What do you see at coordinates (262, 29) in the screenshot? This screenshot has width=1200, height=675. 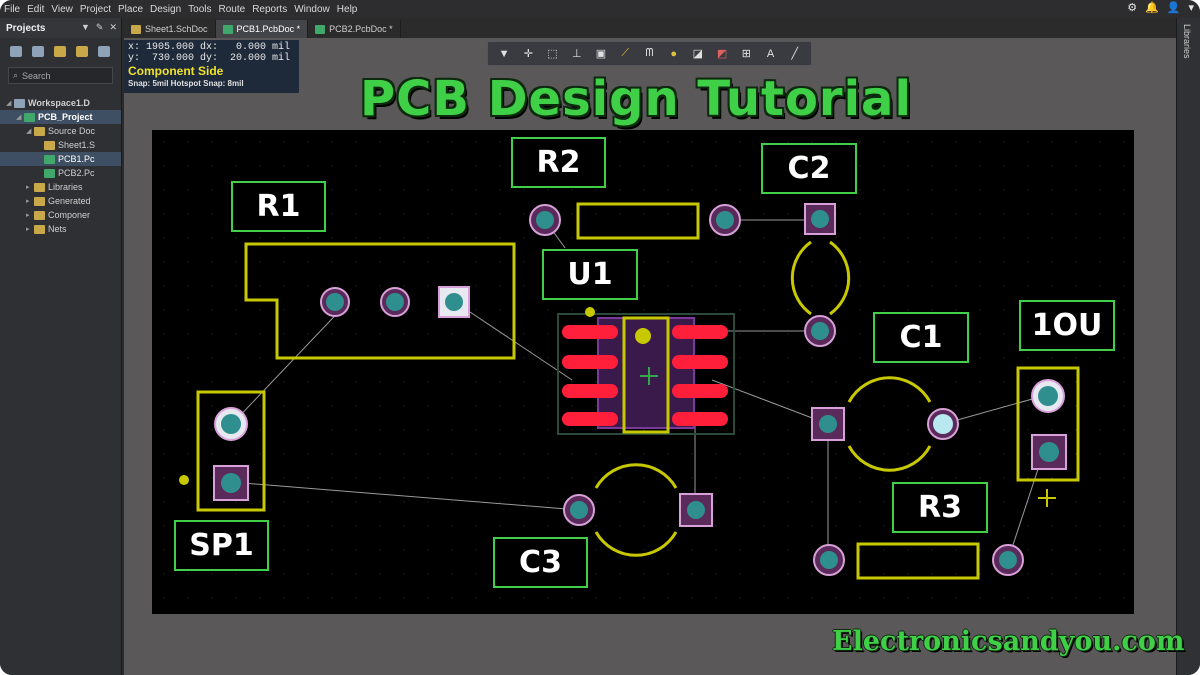 I see `tab-pcb1-pcbdoc: PCB1.PcbDoc *` at bounding box center [262, 29].